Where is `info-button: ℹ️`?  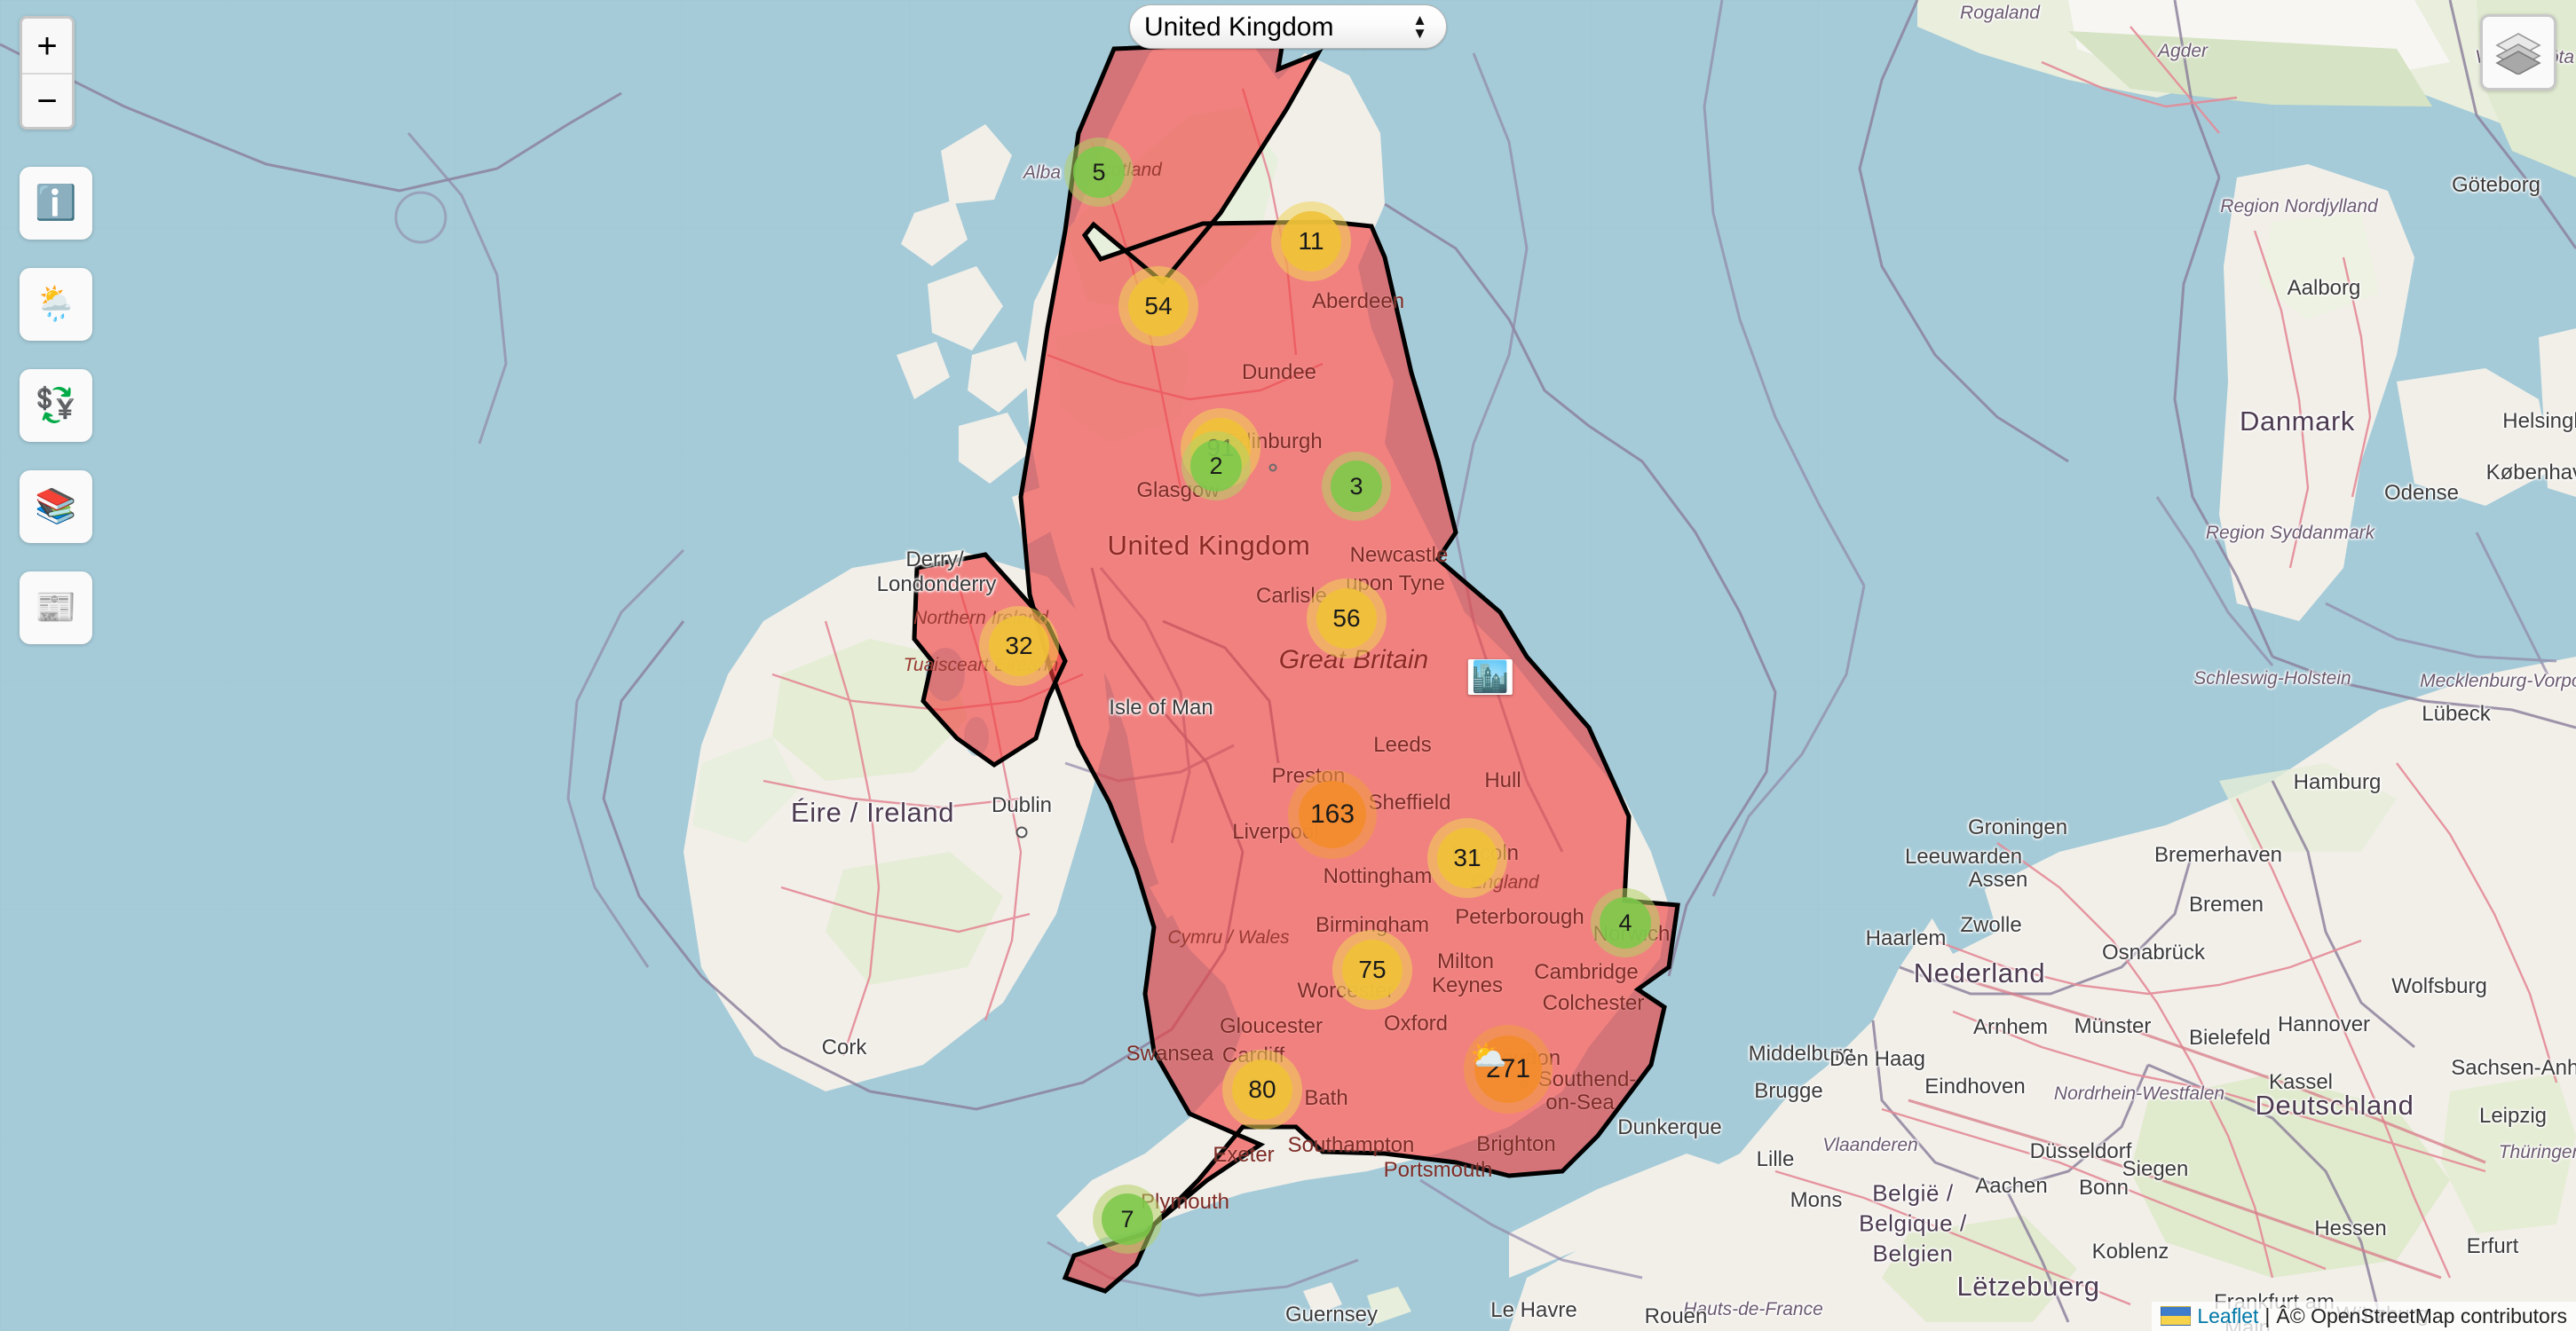 info-button: ℹ️ is located at coordinates (56, 203).